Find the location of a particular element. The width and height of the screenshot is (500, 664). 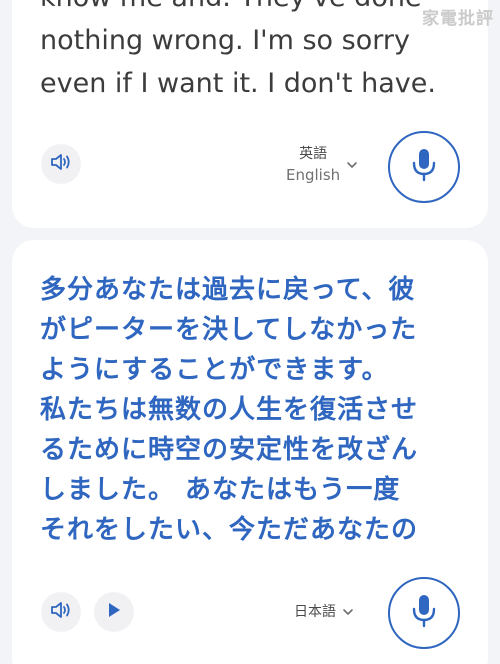

source-mic-button is located at coordinates (424, 167).